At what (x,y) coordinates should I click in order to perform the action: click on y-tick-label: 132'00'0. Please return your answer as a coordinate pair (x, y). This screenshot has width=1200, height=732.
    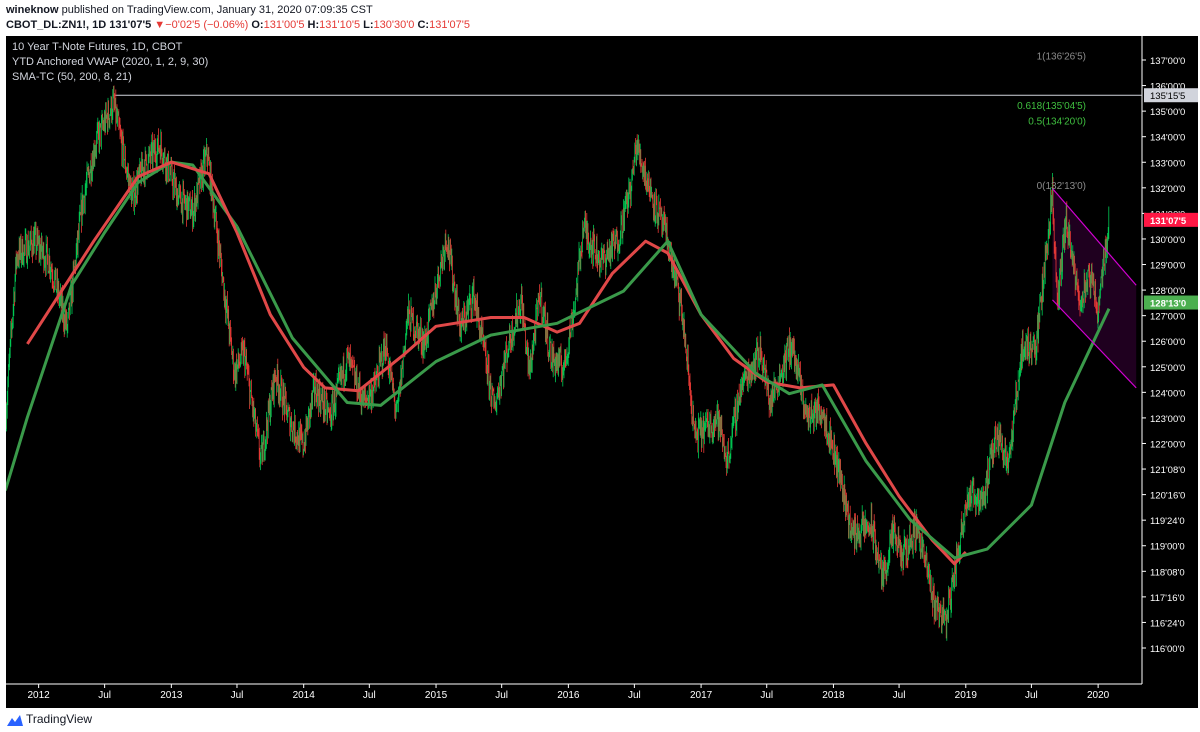
    Looking at the image, I should click on (1167, 189).